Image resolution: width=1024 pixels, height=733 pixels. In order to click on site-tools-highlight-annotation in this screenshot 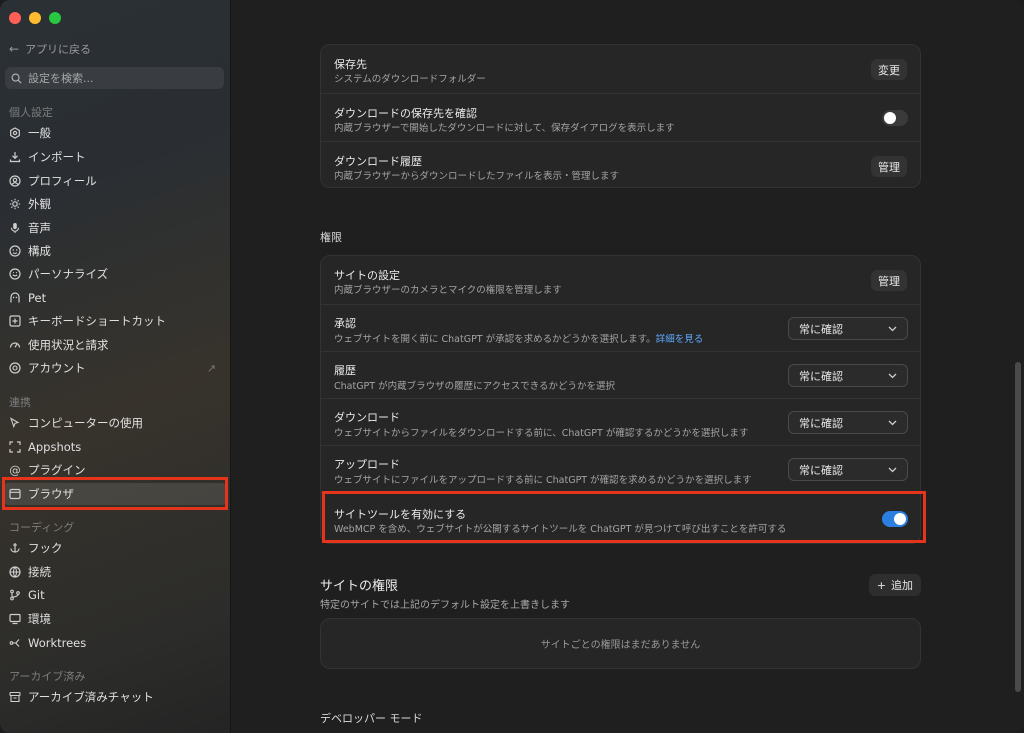, I will do `click(624, 517)`.